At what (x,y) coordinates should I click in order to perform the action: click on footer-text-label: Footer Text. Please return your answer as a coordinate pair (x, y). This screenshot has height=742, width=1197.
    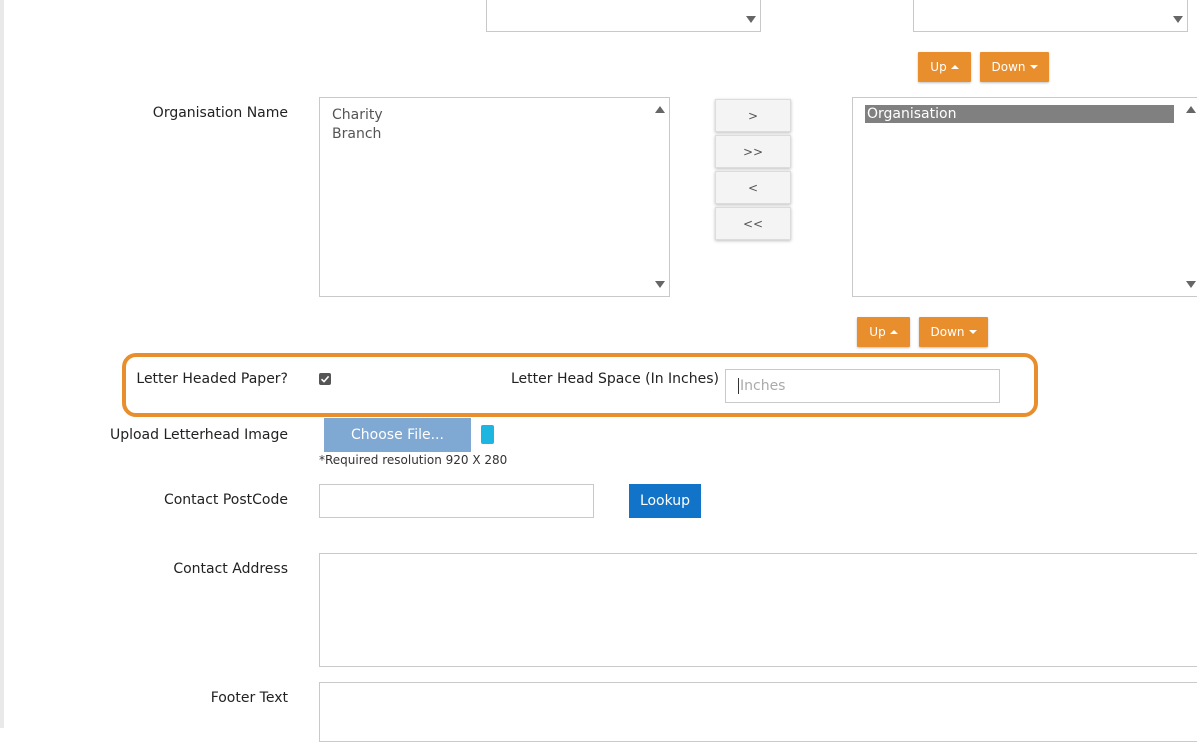
    Looking at the image, I should click on (249, 698).